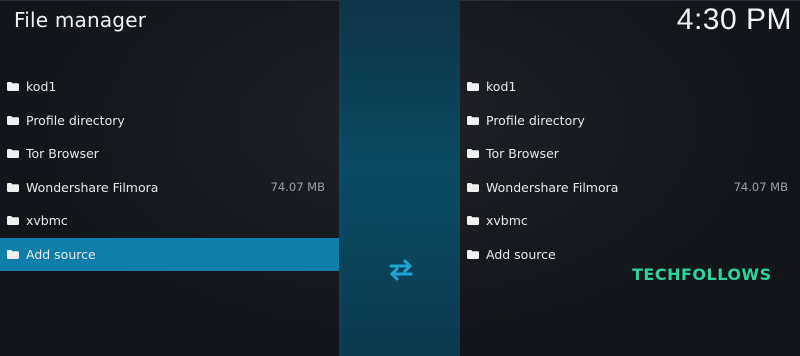 The width and height of the screenshot is (800, 356). Describe the element at coordinates (630, 188) in the screenshot. I see `right-item-wondershare-filmora: Wondershare Filmora 74.07 MB` at that location.